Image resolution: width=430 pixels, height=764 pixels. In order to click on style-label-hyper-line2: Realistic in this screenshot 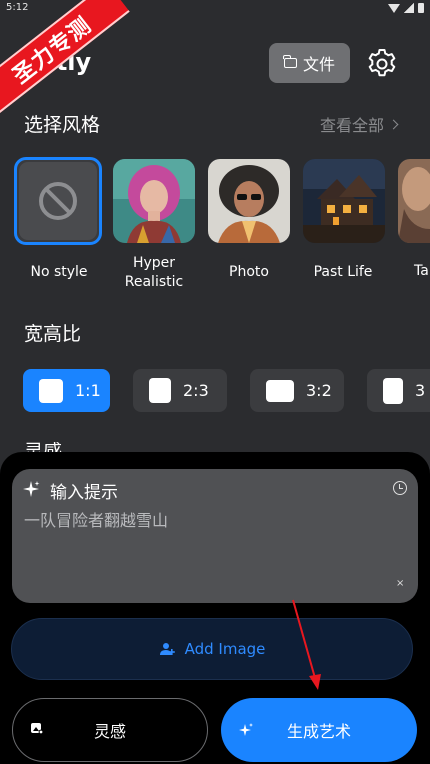, I will do `click(154, 282)`.